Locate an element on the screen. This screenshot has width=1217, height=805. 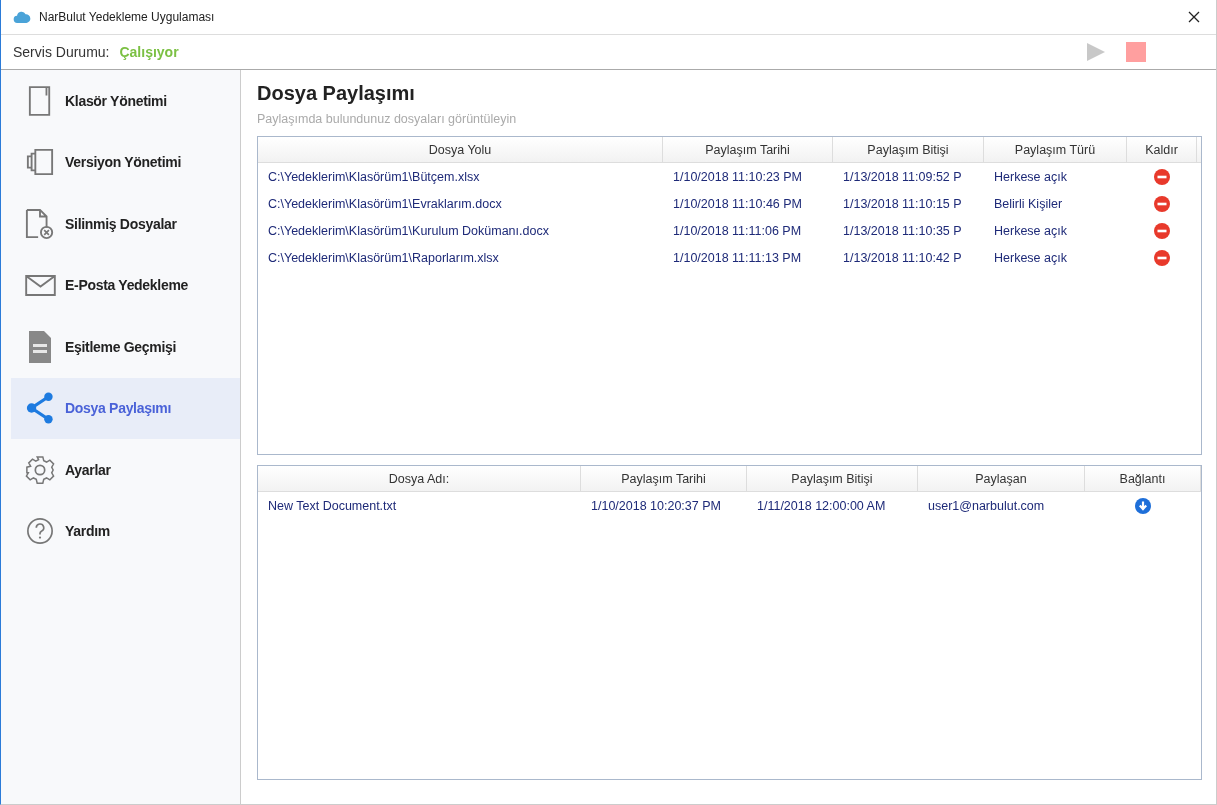
table-cell: C:\Yedeklerim\Klasörüm1\Evraklarım.docx is located at coordinates (385, 203).